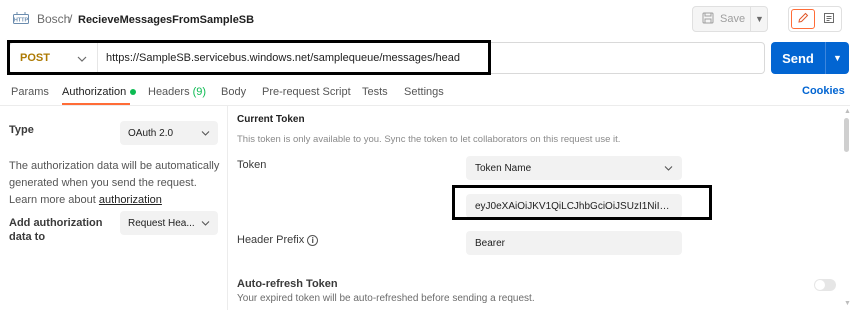 This screenshot has height=310, width=850. Describe the element at coordinates (823, 91) in the screenshot. I see `cookies-link: Cookies` at that location.